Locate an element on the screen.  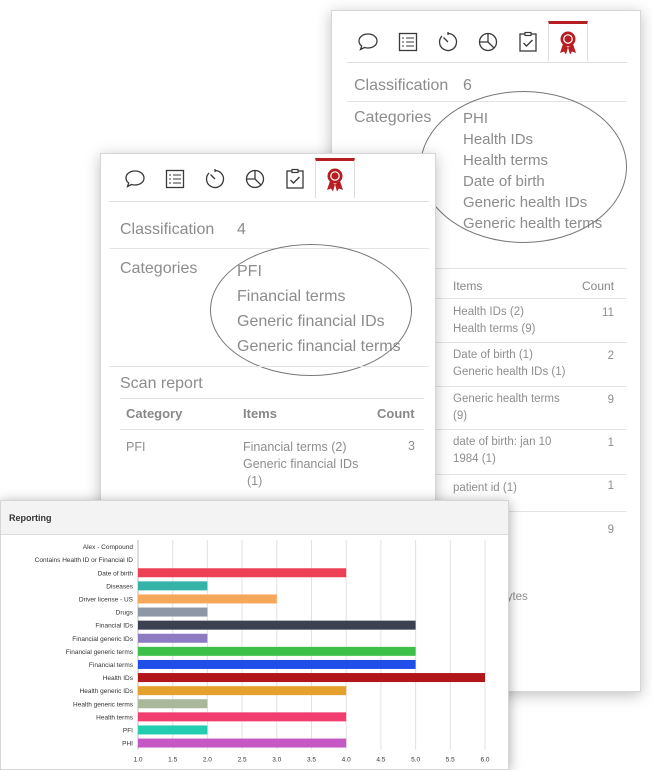
y-tick-label: Alex - Compound is located at coordinates (108, 547).